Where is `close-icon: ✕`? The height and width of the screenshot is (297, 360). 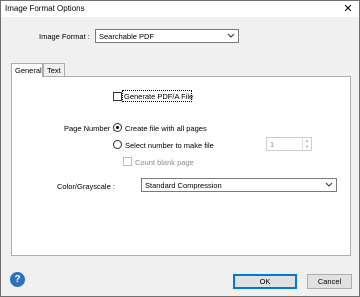 close-icon: ✕ is located at coordinates (348, 9).